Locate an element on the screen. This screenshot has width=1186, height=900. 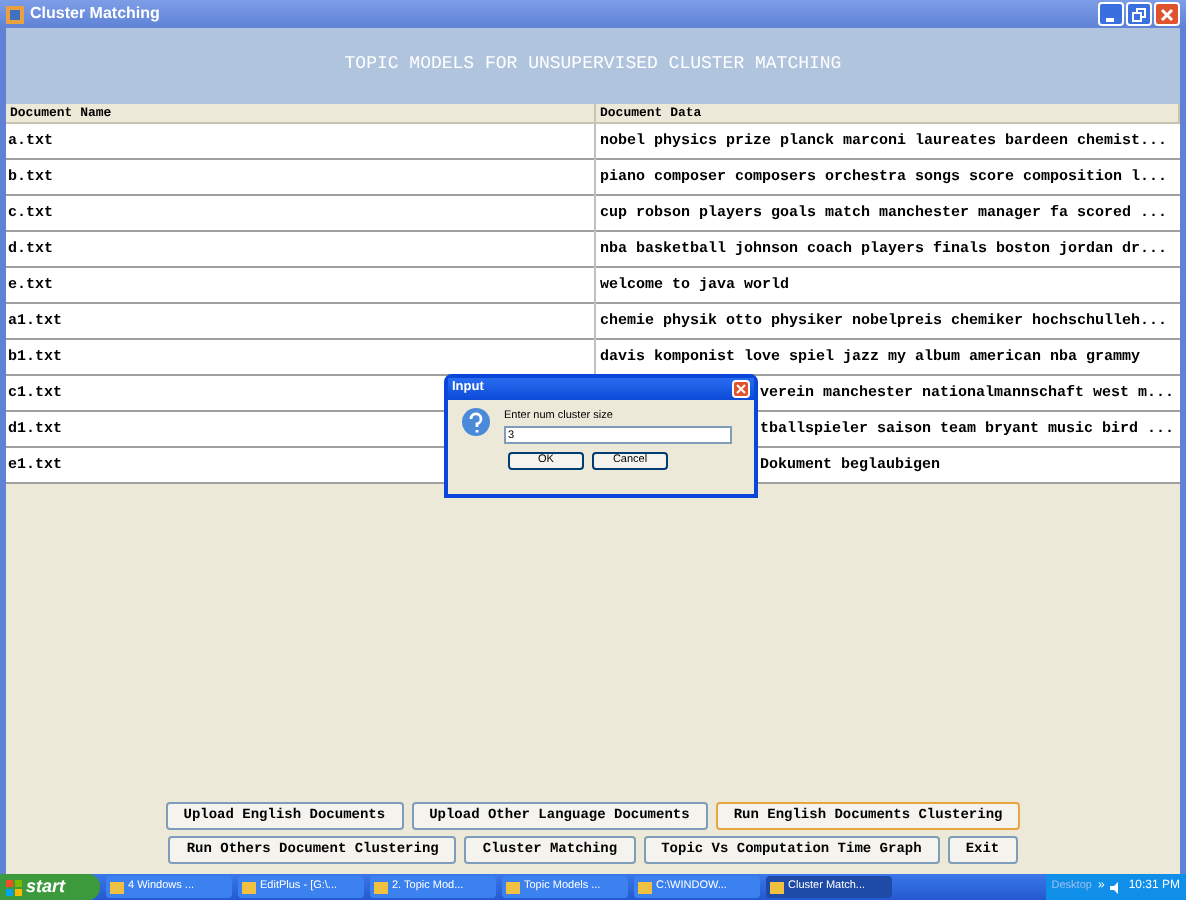
restore-button is located at coordinates (1139, 14).